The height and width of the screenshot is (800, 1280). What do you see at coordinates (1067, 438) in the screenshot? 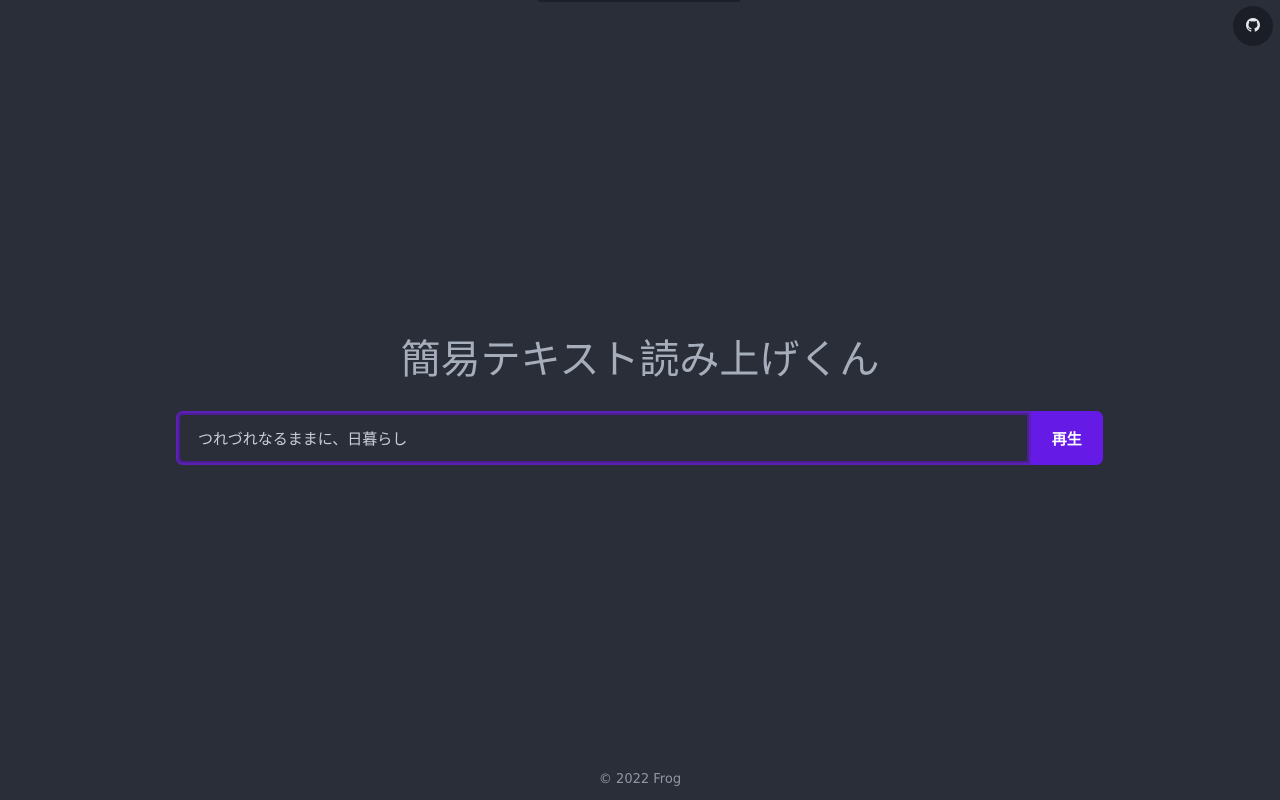
I see `play-button: 再生` at bounding box center [1067, 438].